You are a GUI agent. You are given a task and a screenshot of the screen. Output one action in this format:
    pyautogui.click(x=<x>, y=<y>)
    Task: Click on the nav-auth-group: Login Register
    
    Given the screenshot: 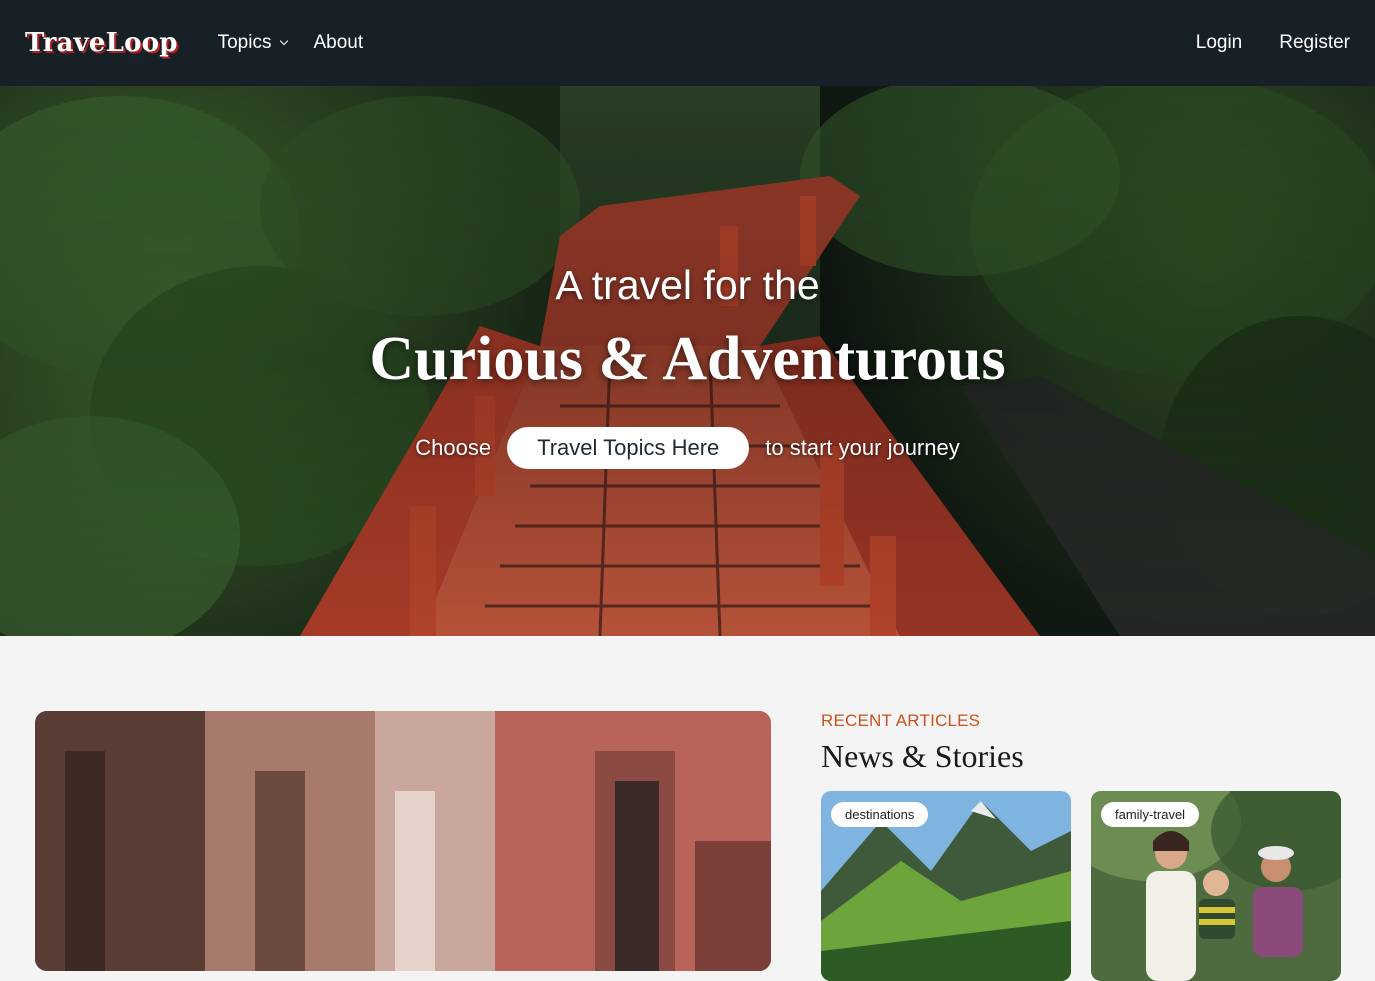 What is the action you would take?
    pyautogui.click(x=1254, y=43)
    